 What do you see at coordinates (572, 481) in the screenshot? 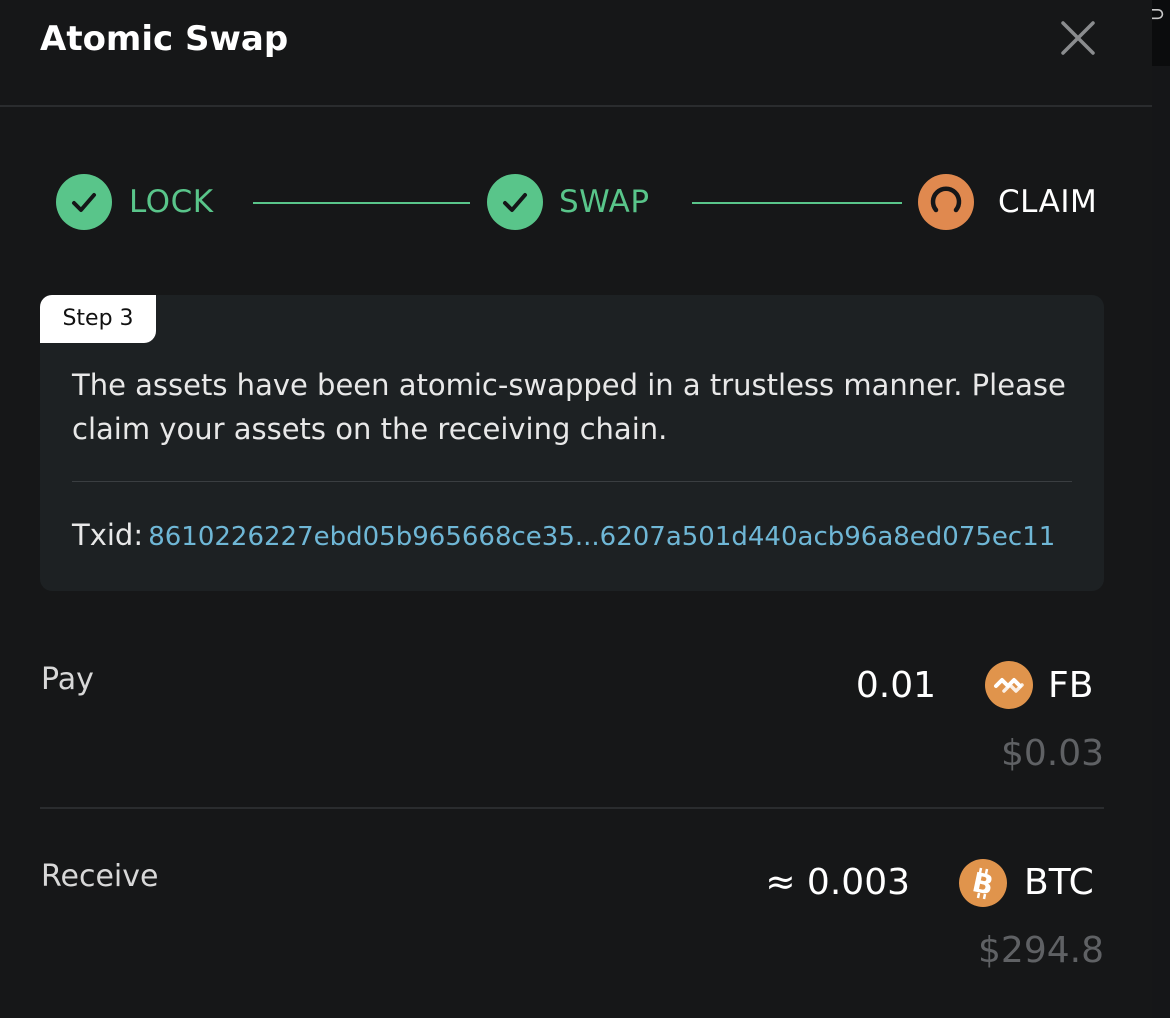
I see `card-divider` at bounding box center [572, 481].